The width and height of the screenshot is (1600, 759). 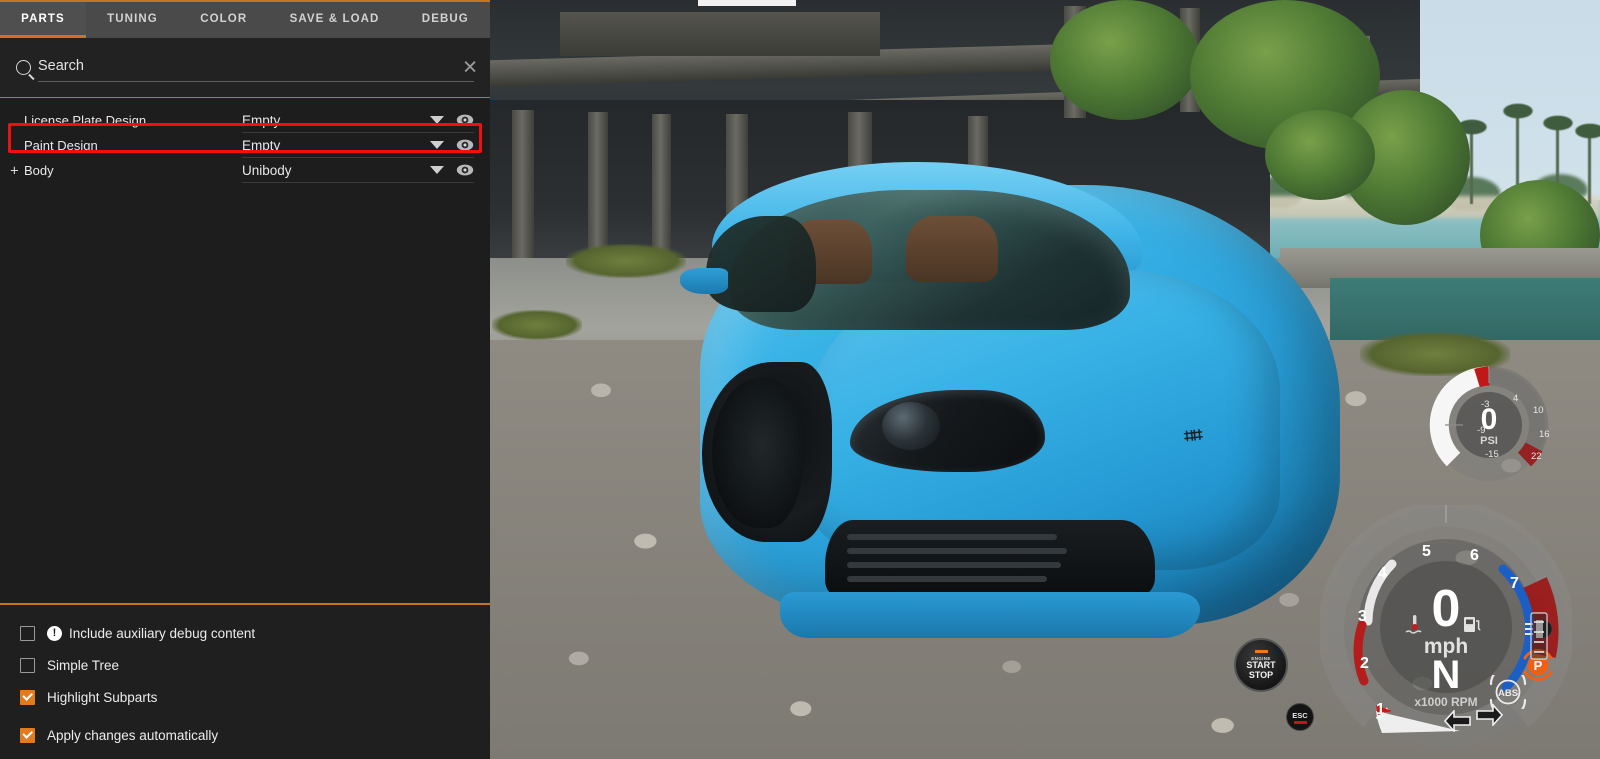 I want to click on esc-bar, so click(x=1300, y=722).